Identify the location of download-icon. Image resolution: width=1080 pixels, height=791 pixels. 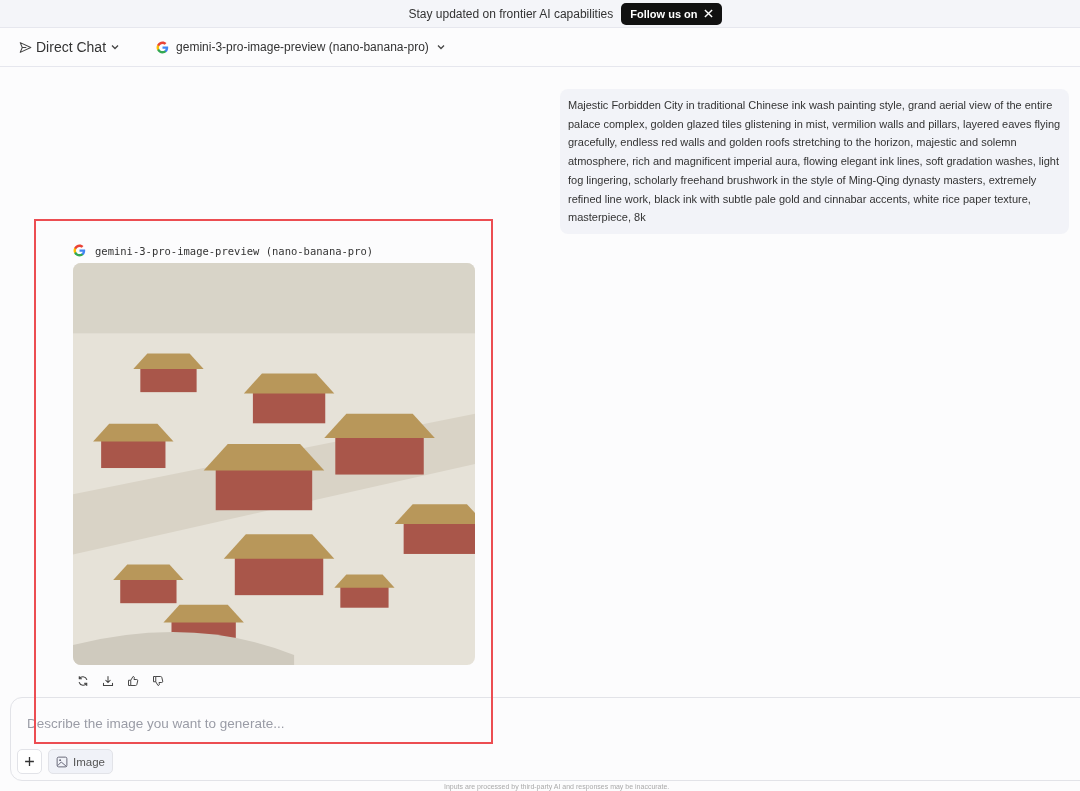
(108, 681).